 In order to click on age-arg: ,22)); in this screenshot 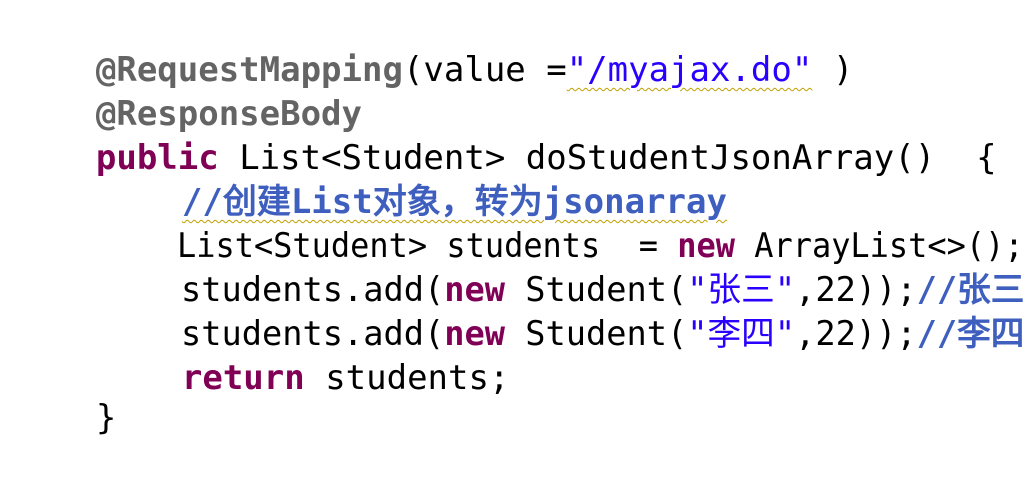, I will do `click(856, 334)`.